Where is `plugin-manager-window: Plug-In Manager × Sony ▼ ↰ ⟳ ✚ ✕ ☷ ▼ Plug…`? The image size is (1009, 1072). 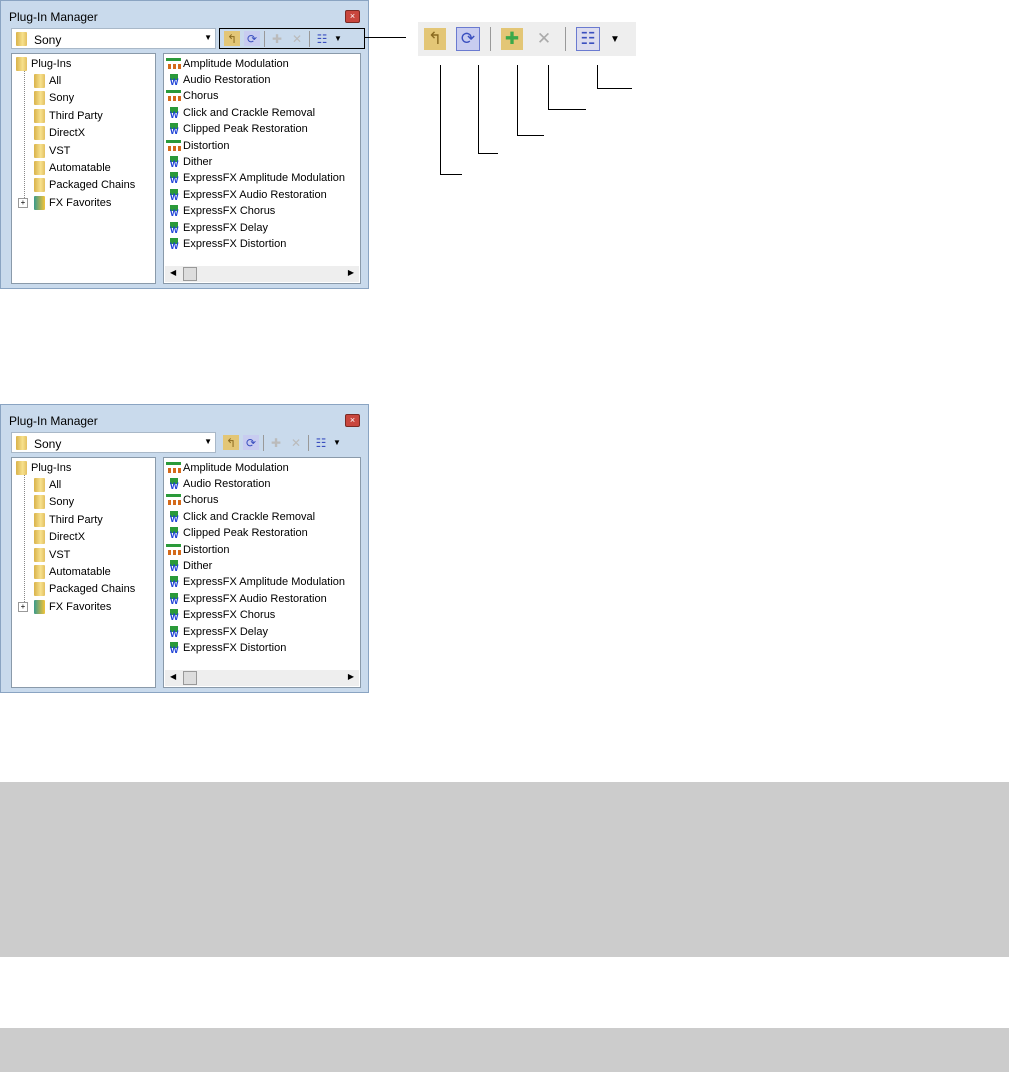
plugin-manager-window: Plug-In Manager × Sony ▼ ↰ ⟳ ✚ ✕ ☷ ▼ Plug… is located at coordinates (184, 548).